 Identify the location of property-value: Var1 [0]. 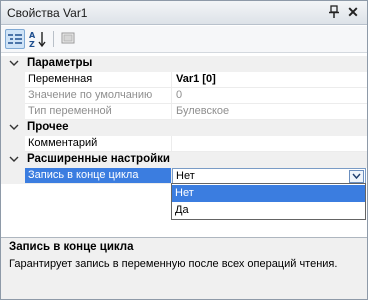
(269, 80).